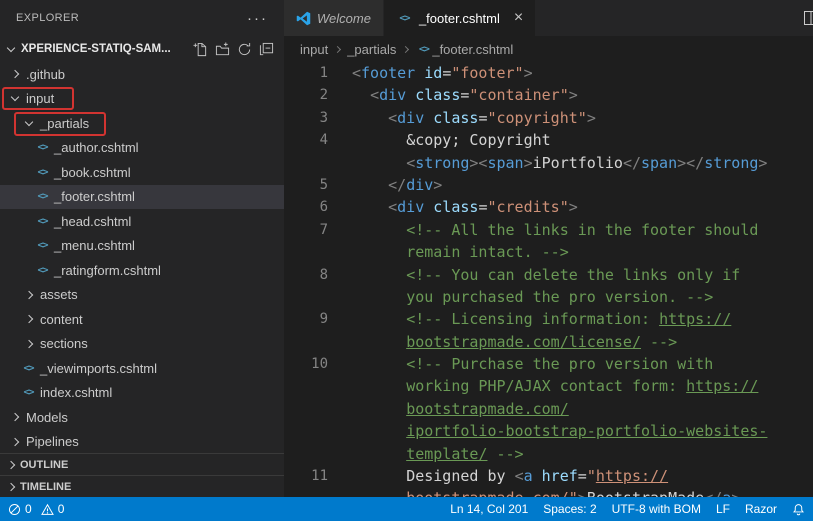 The width and height of the screenshot is (813, 521). What do you see at coordinates (344, 18) in the screenshot?
I see `tab-label: Welcome` at bounding box center [344, 18].